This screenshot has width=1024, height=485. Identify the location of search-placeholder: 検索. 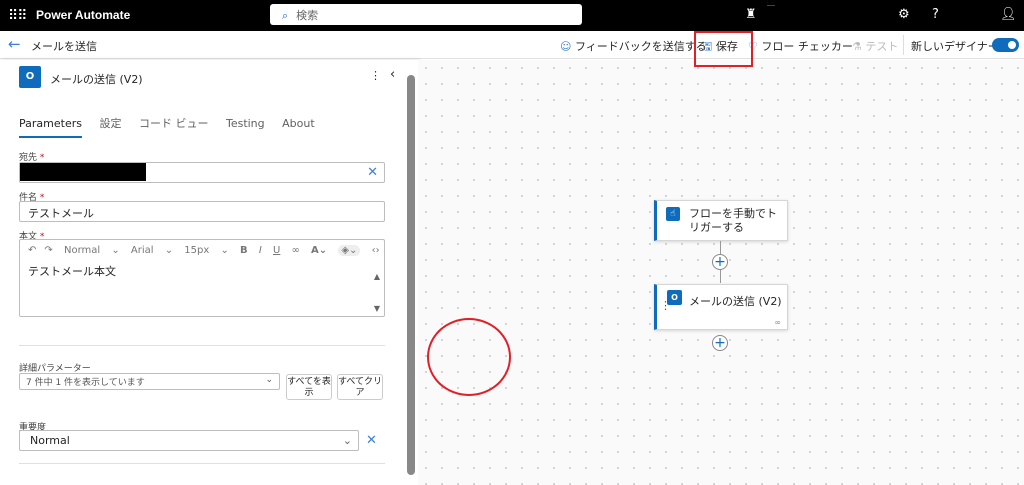
(307, 15).